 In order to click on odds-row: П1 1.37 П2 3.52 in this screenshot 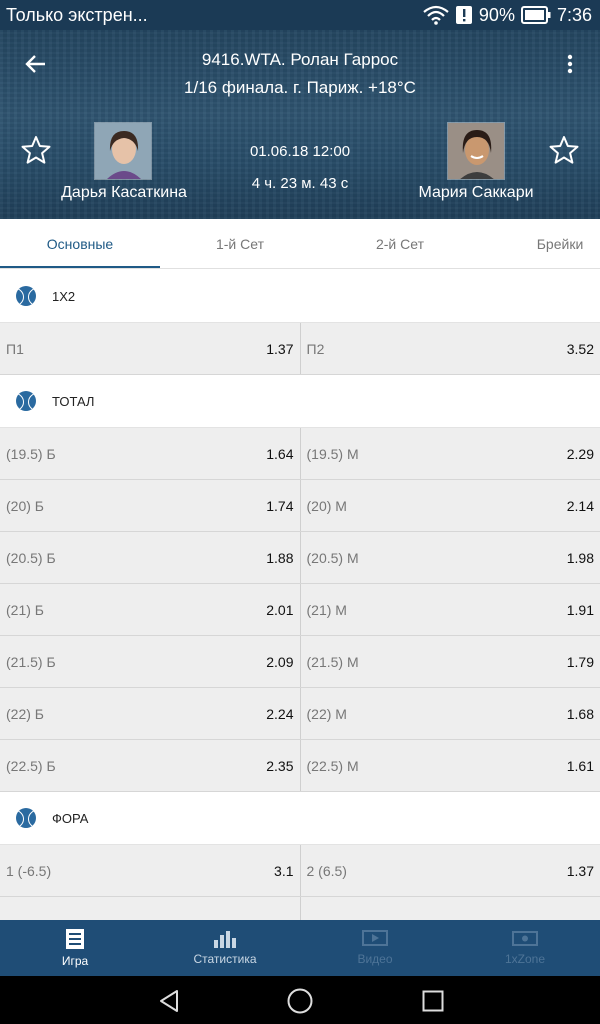, I will do `click(300, 349)`.